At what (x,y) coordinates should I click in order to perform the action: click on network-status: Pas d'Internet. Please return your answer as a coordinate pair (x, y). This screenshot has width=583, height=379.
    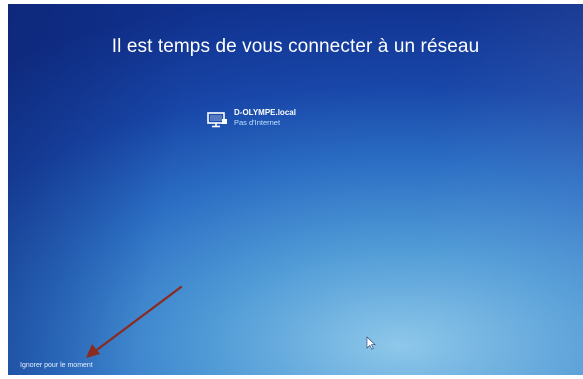
    Looking at the image, I should click on (257, 122).